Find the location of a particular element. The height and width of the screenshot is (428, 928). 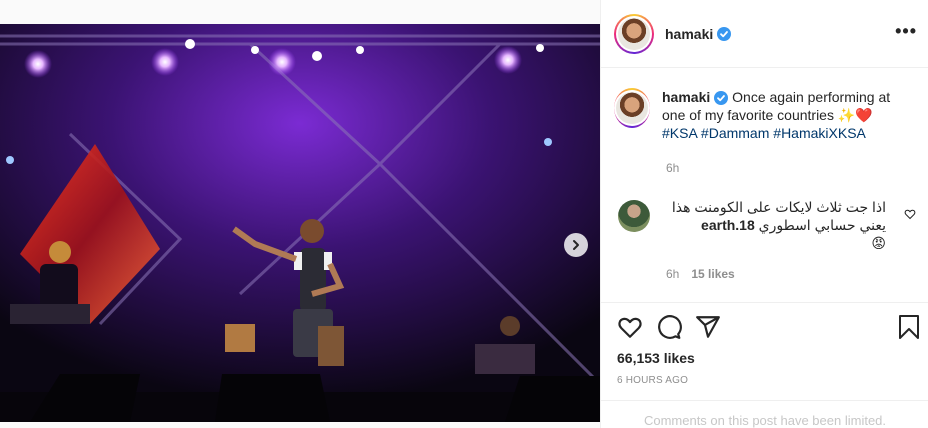

heart-icon is located at coordinates (630, 327).